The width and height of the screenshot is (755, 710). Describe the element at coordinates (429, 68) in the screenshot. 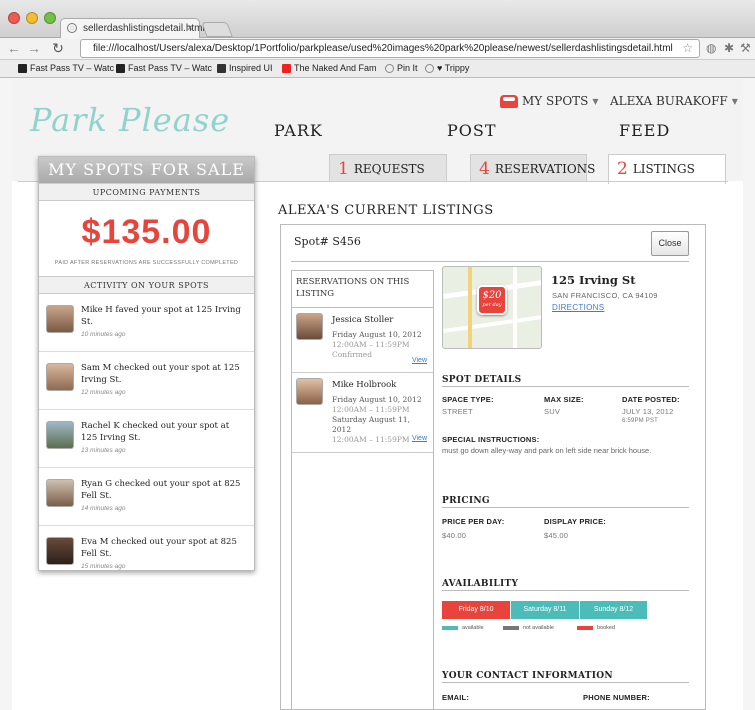

I see `globe-icon` at that location.